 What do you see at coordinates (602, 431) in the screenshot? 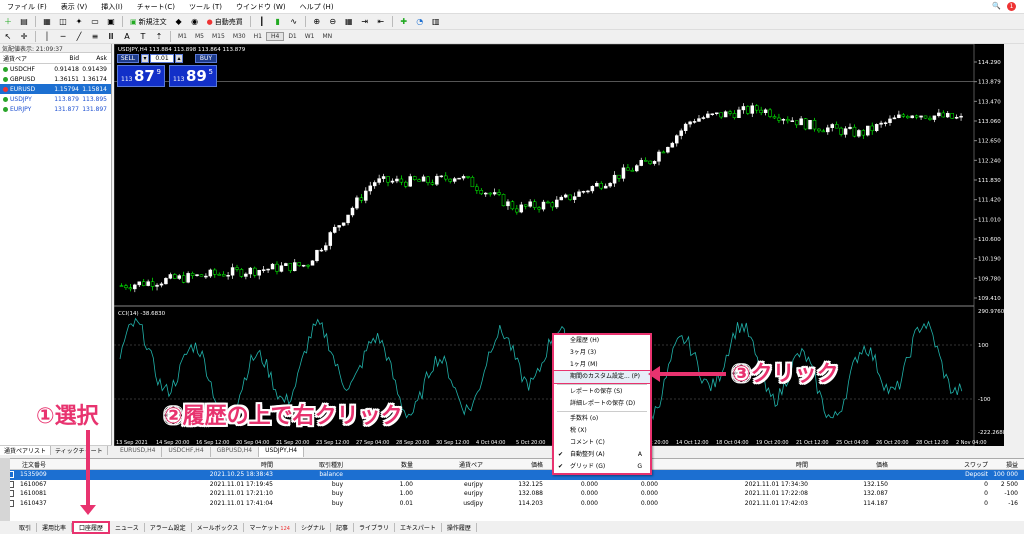
I see `context-menu-item: 税 (X)` at bounding box center [602, 431].